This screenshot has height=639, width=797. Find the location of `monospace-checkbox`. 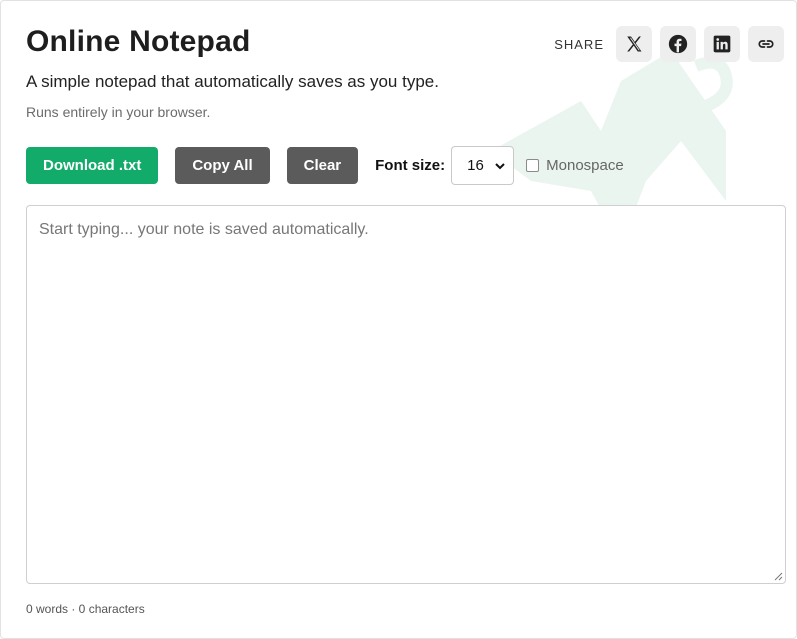

monospace-checkbox is located at coordinates (533, 165).